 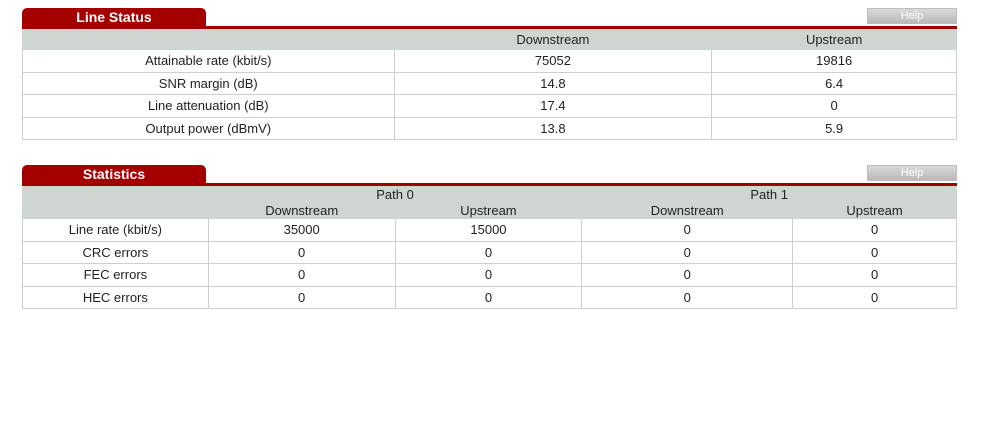 I want to click on row-label: CRC errors, so click(x=115, y=252).